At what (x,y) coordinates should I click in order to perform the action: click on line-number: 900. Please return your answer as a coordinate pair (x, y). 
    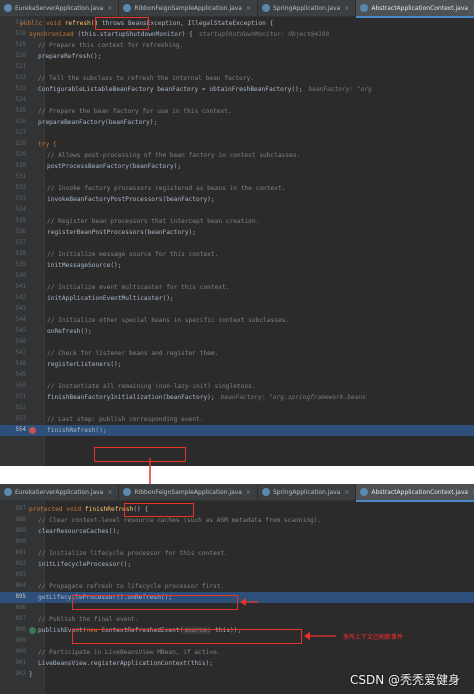
    Looking at the image, I should click on (20, 652).